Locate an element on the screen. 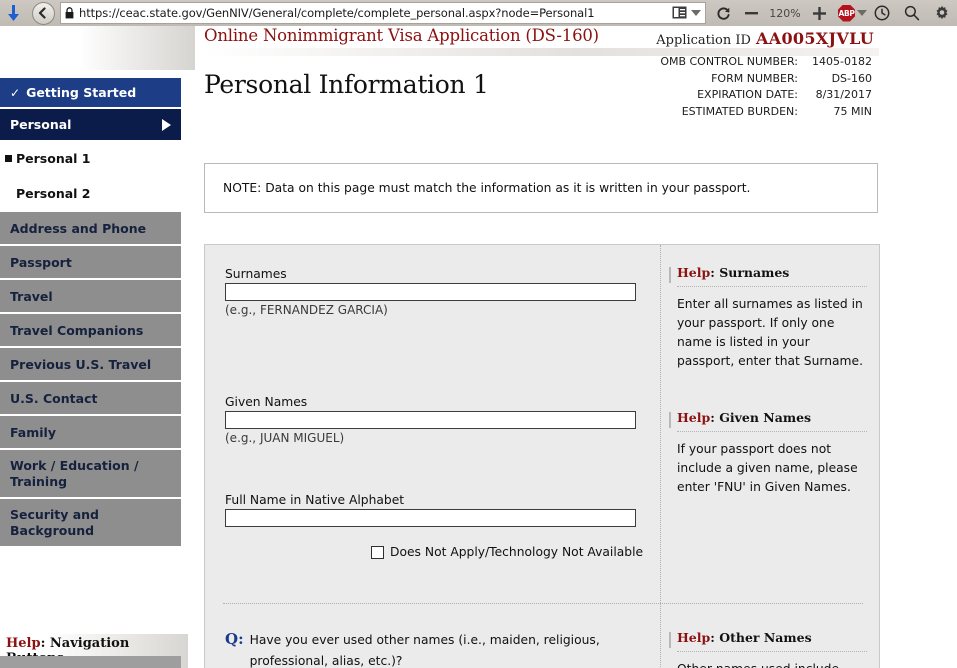 Image resolution: width=957 pixels, height=668 pixels. history-button is located at coordinates (882, 13).